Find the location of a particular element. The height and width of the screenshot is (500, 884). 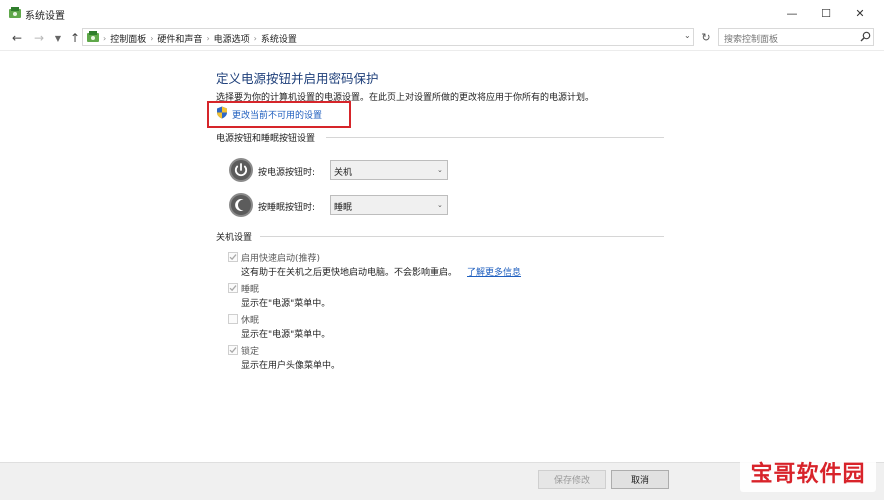

up-arrow-icon: ↑ is located at coordinates (75, 38).